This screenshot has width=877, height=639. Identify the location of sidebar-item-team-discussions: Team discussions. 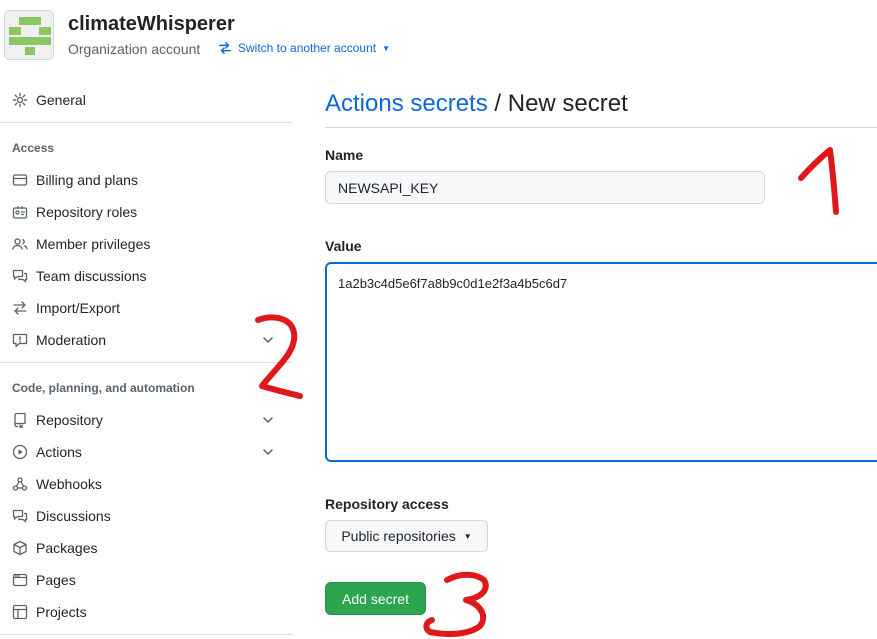
(147, 276).